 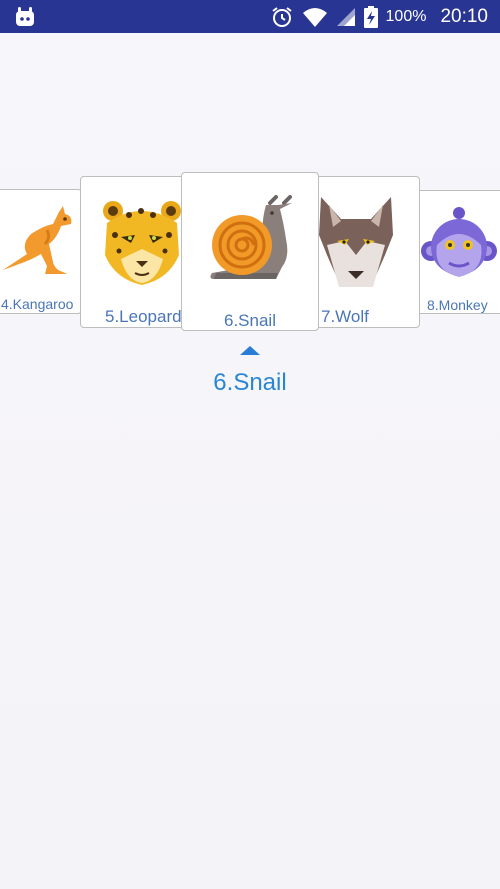 What do you see at coordinates (406, 16) in the screenshot?
I see `battery-percent: 100%` at bounding box center [406, 16].